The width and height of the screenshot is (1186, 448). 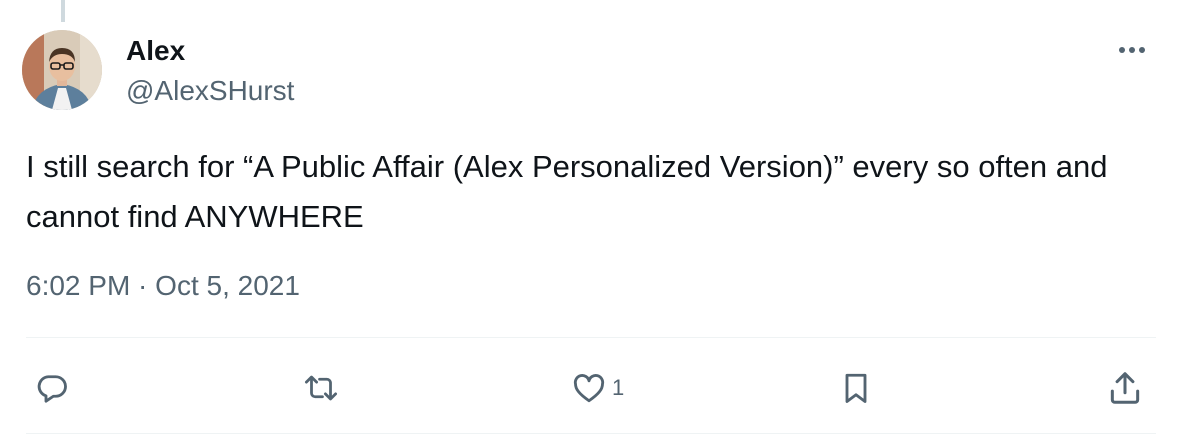 I want to click on share-button, so click(x=1125, y=388).